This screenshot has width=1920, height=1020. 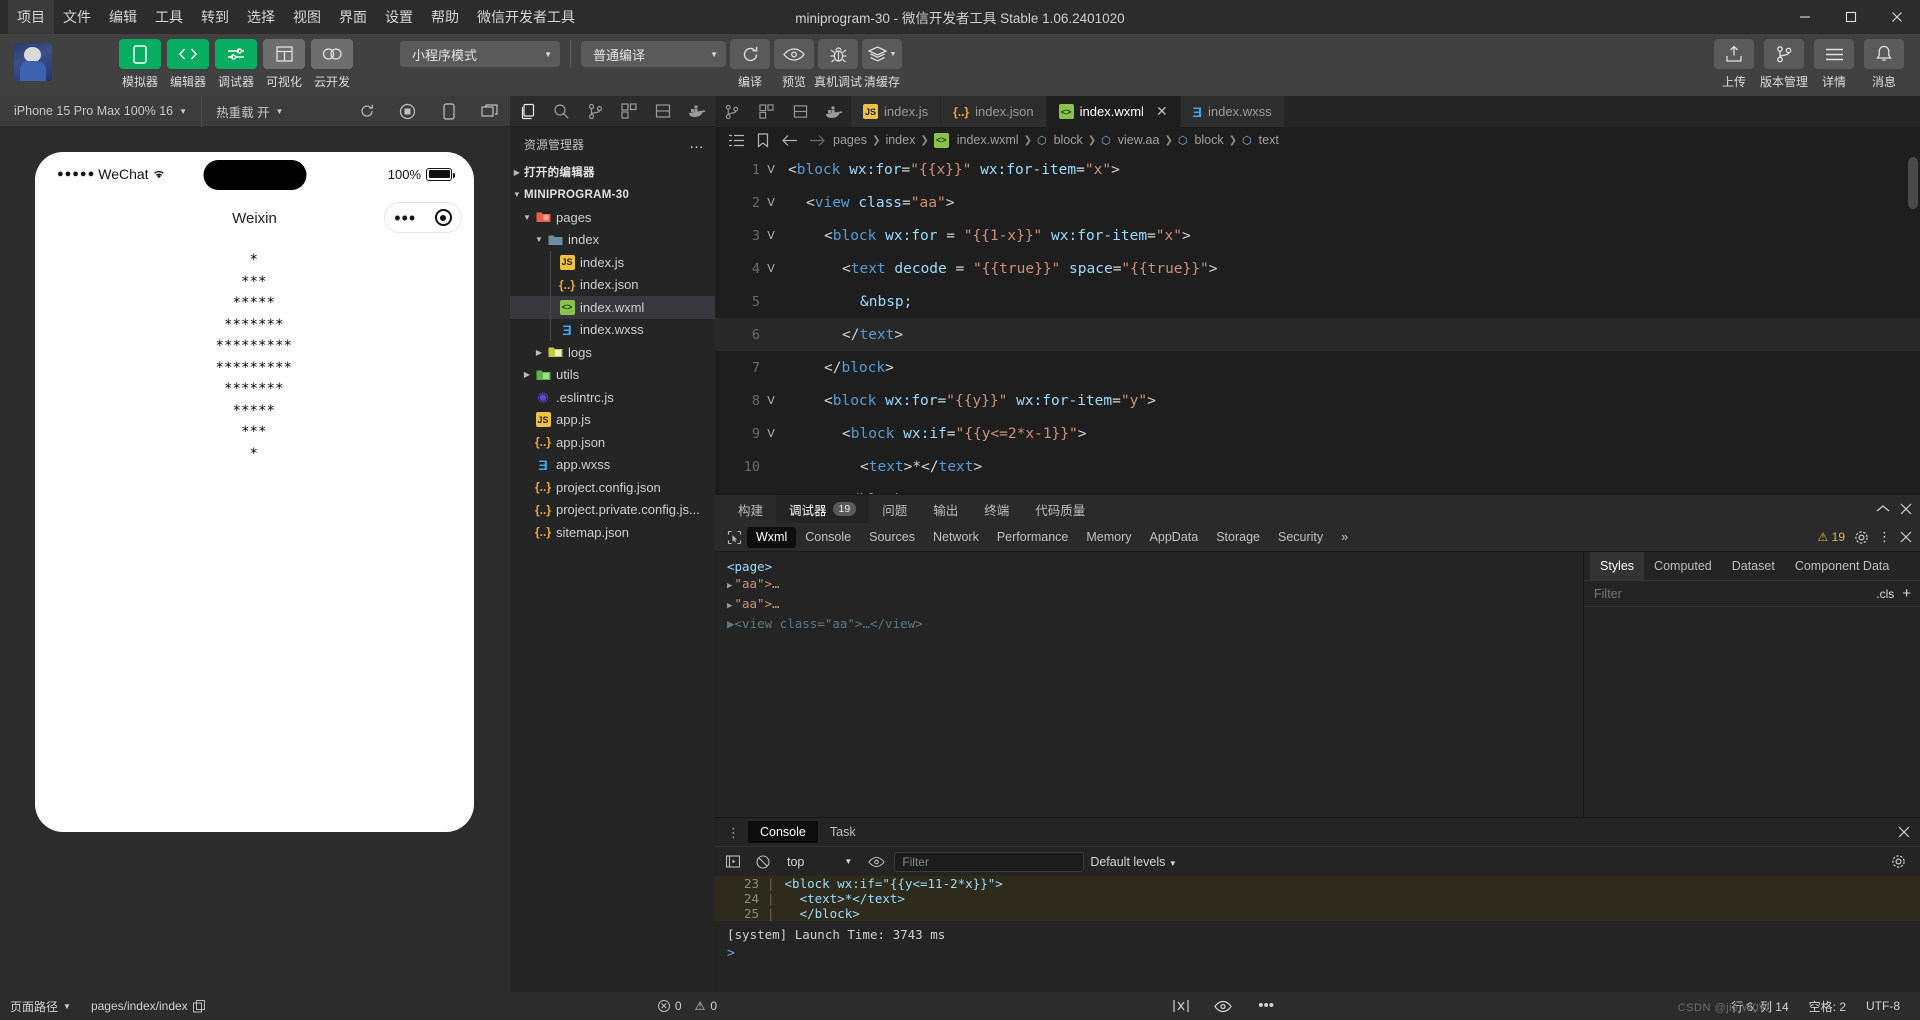 I want to click on editor-tab-index.wxml: <> index.wxml ✕, so click(x=1113, y=111).